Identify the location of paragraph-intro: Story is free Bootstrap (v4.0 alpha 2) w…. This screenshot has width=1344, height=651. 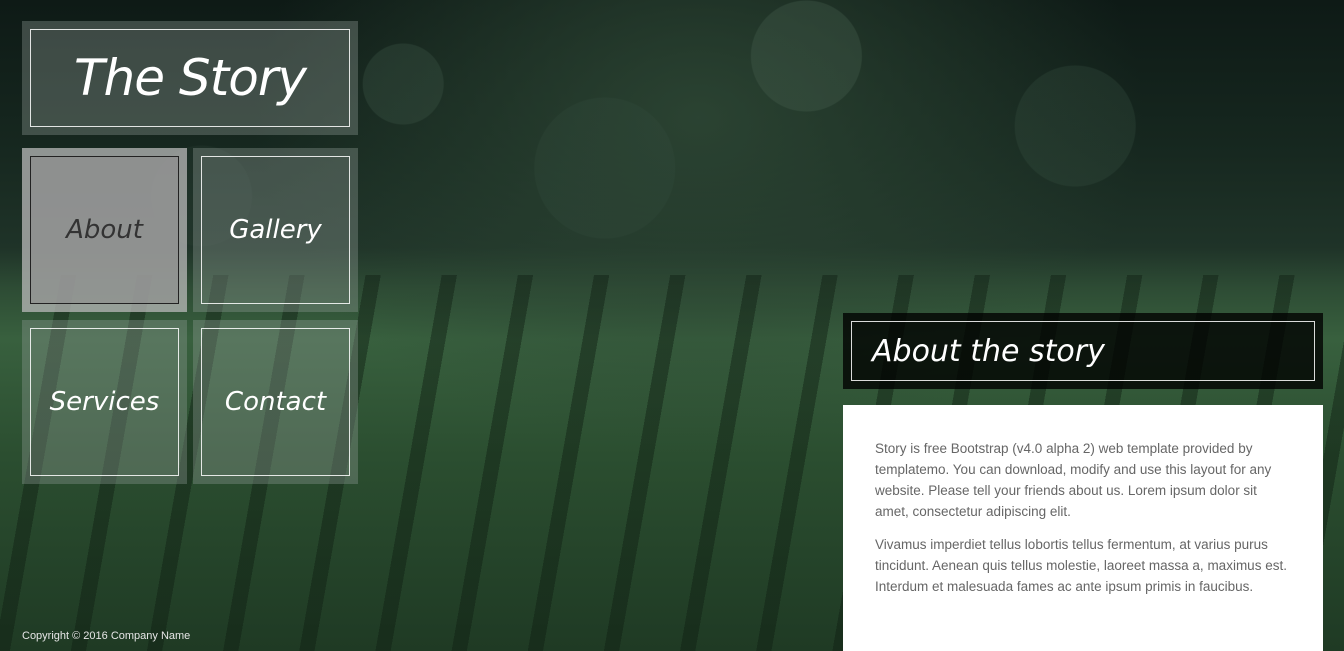
(1073, 480).